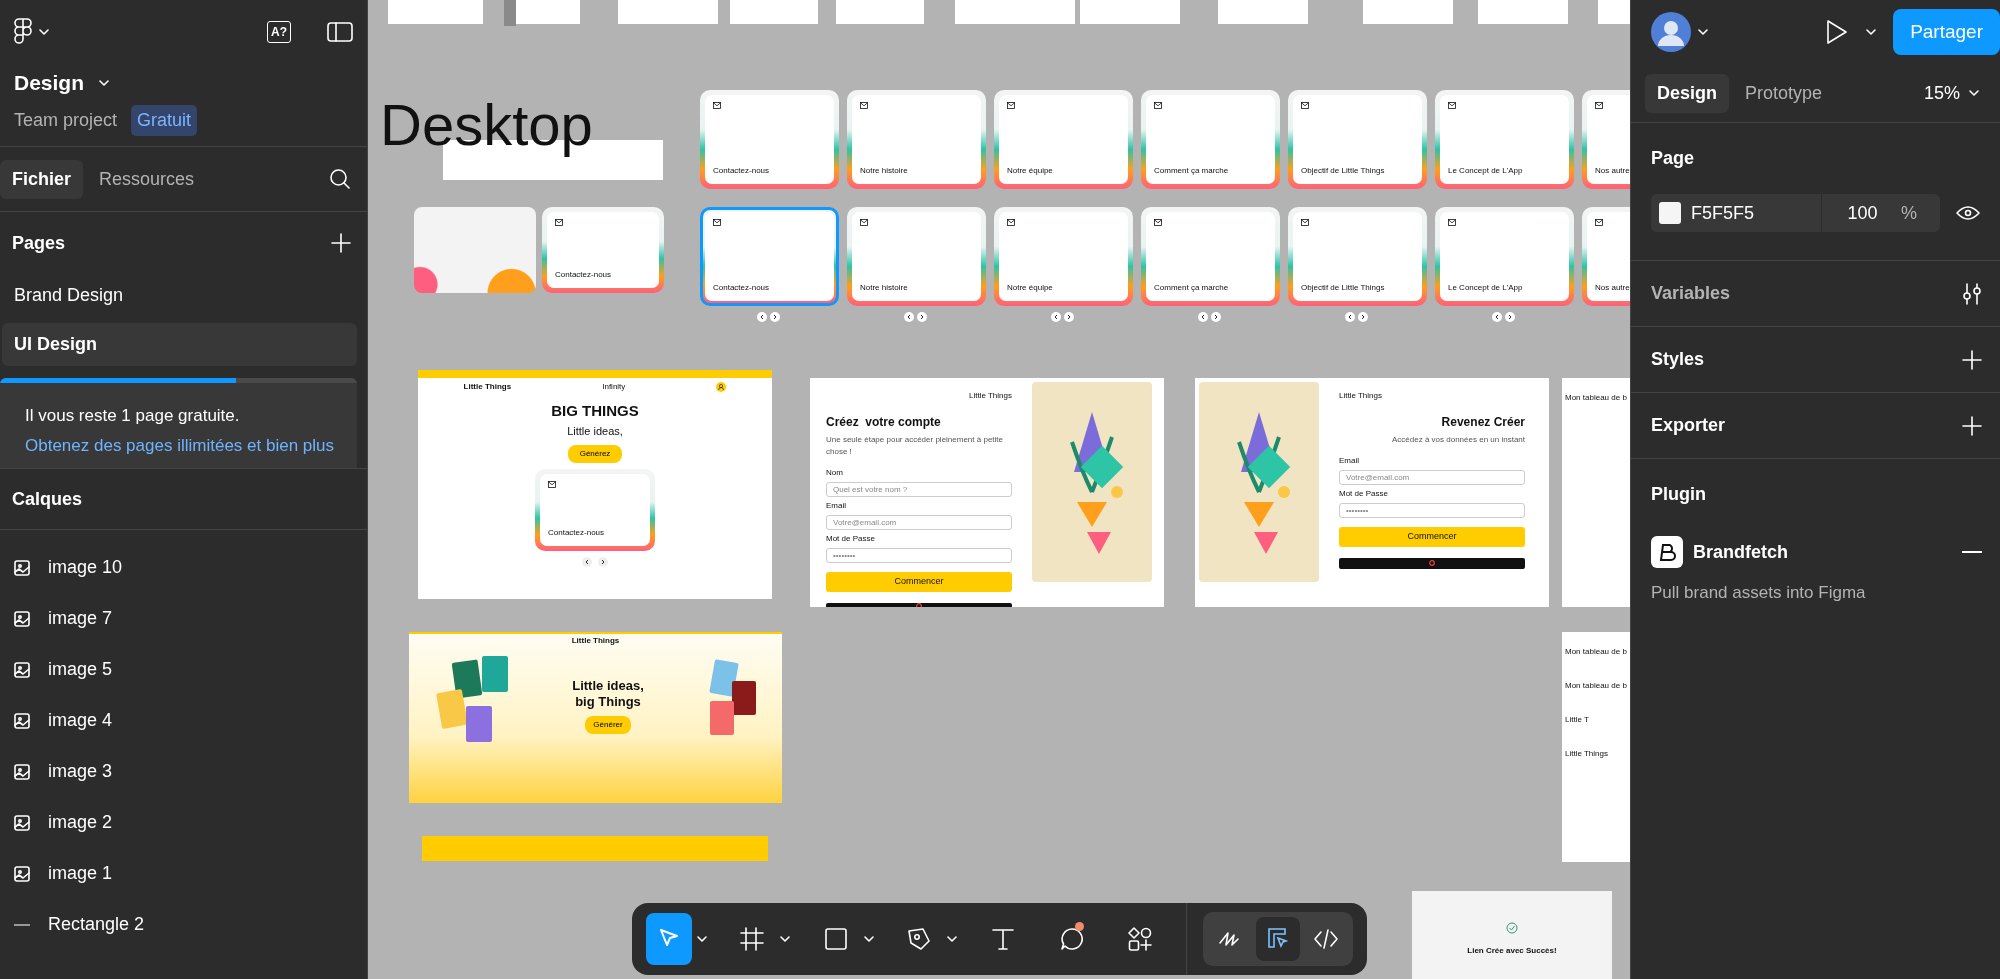 This screenshot has height=979, width=2000. I want to click on search-icon, so click(340, 179).